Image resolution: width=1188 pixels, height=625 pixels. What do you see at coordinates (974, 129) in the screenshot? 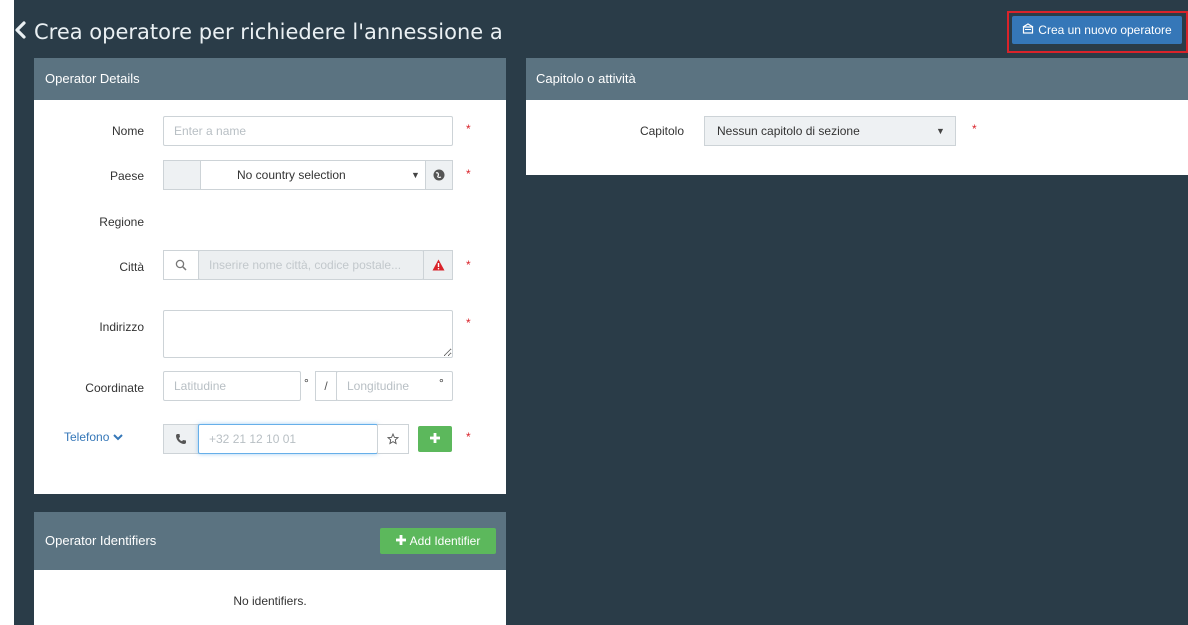
I see `capitolo-required-marker: *` at bounding box center [974, 129].